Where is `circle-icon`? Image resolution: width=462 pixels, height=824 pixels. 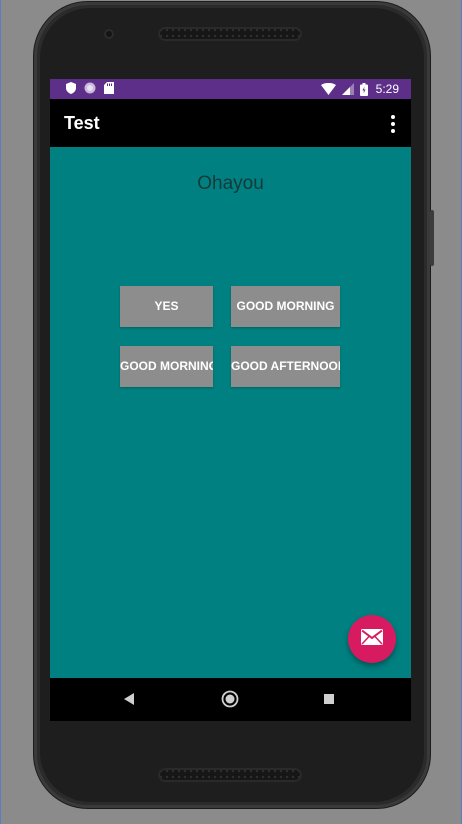 circle-icon is located at coordinates (90, 88).